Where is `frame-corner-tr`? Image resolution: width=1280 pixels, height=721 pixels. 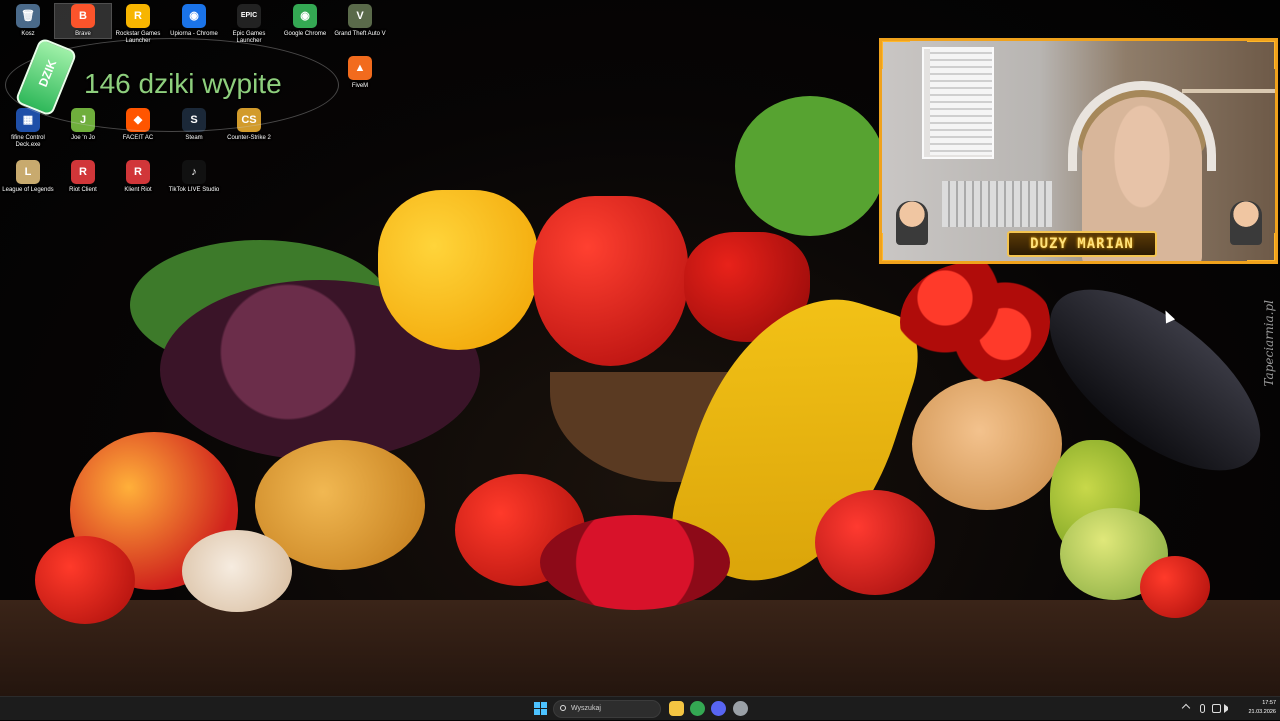 frame-corner-tr is located at coordinates (1261, 55).